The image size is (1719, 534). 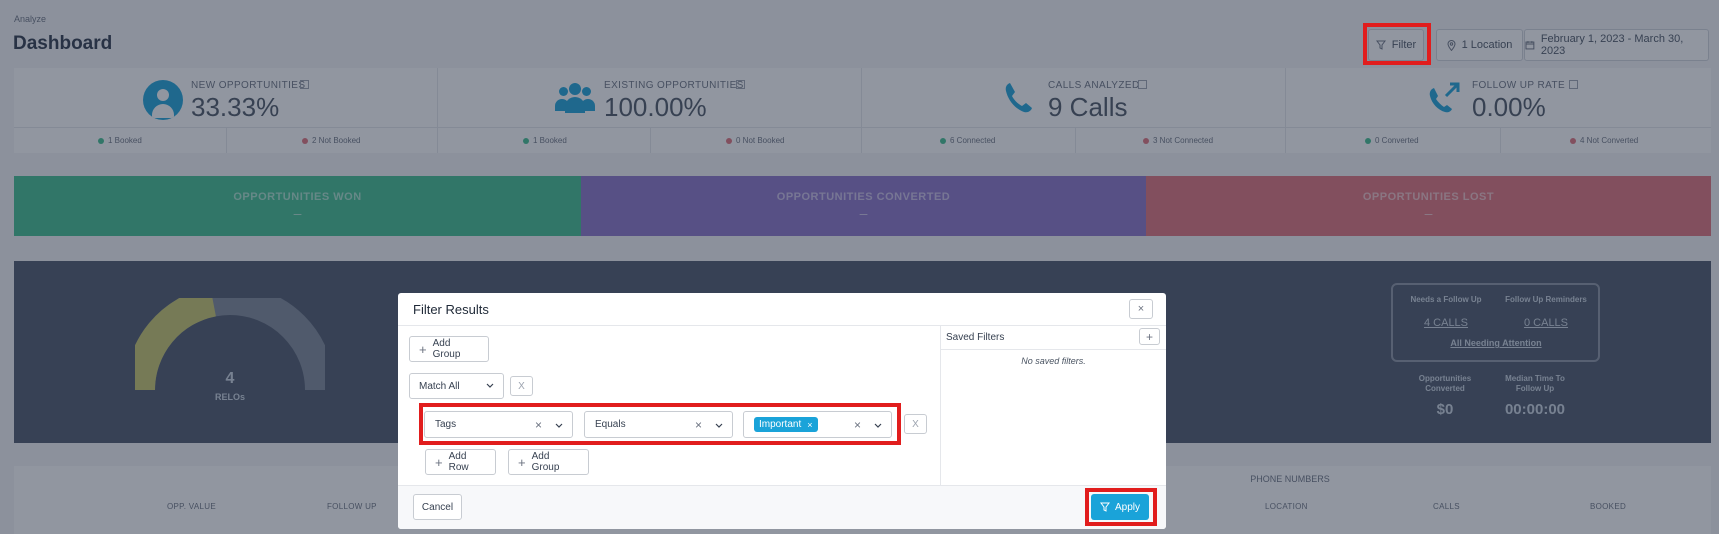 I want to click on modal-title: Filter Results, so click(x=451, y=309).